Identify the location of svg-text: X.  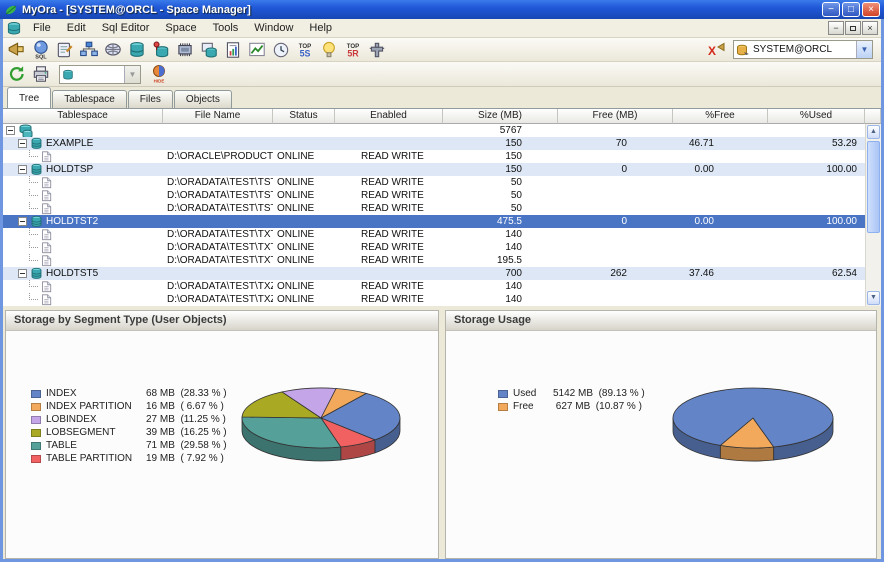
(712, 51).